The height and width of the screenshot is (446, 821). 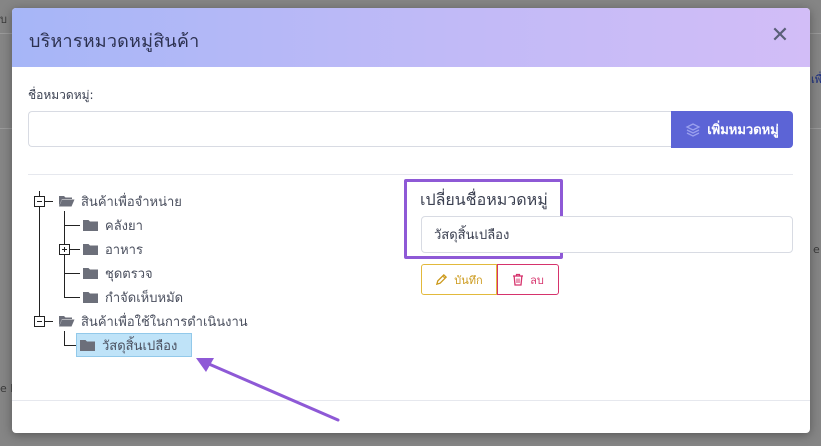 I want to click on save-label: บันทึก, so click(x=468, y=280).